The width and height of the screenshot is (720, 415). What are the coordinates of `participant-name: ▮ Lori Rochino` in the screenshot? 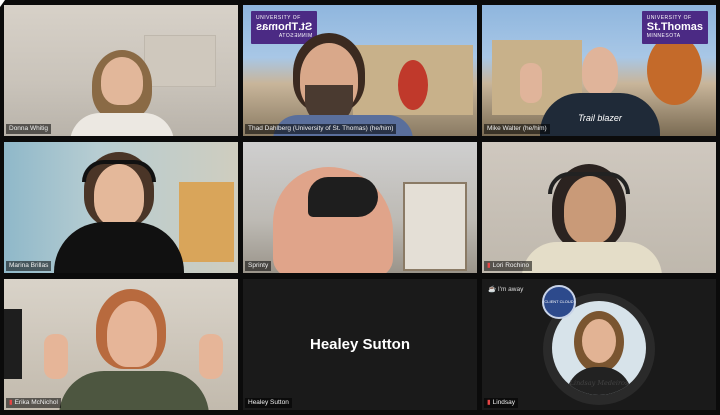 It's located at (508, 266).